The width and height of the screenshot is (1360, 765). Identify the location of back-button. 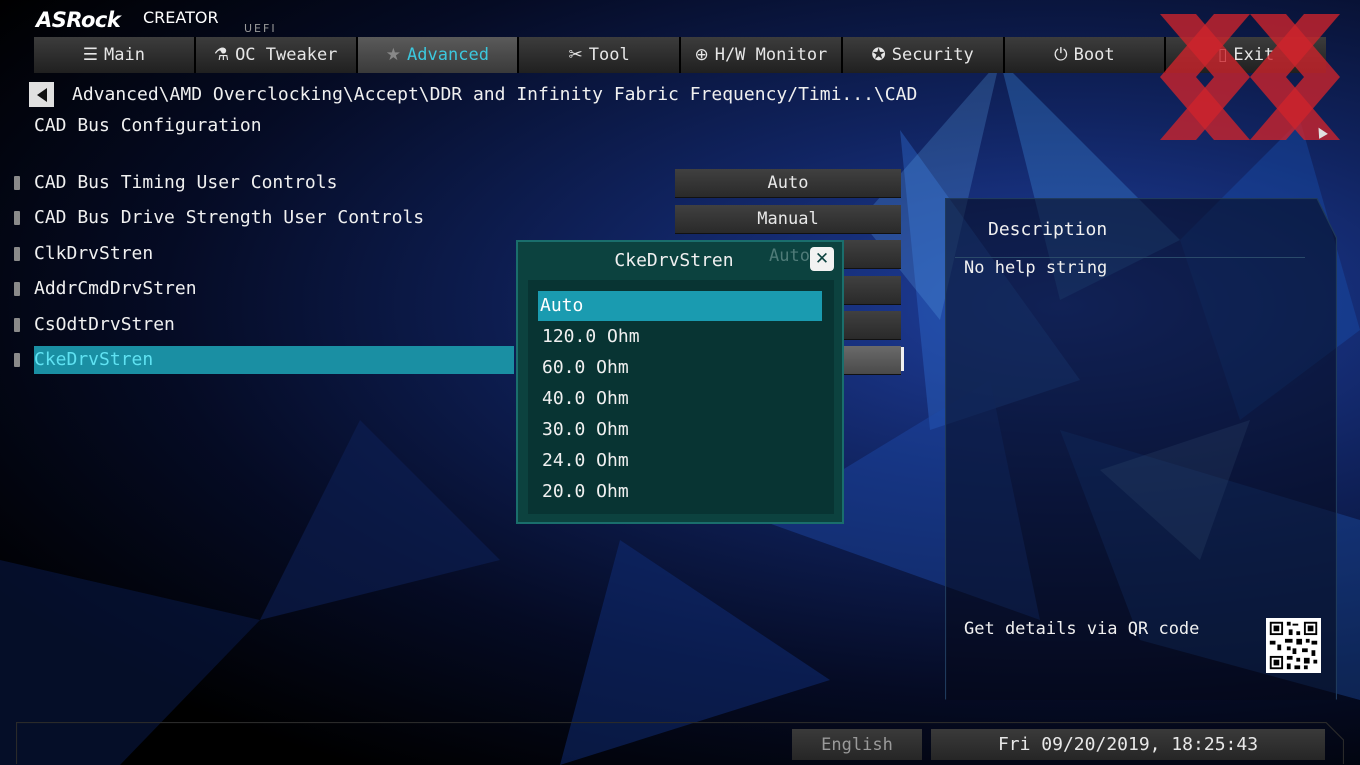
(41, 94).